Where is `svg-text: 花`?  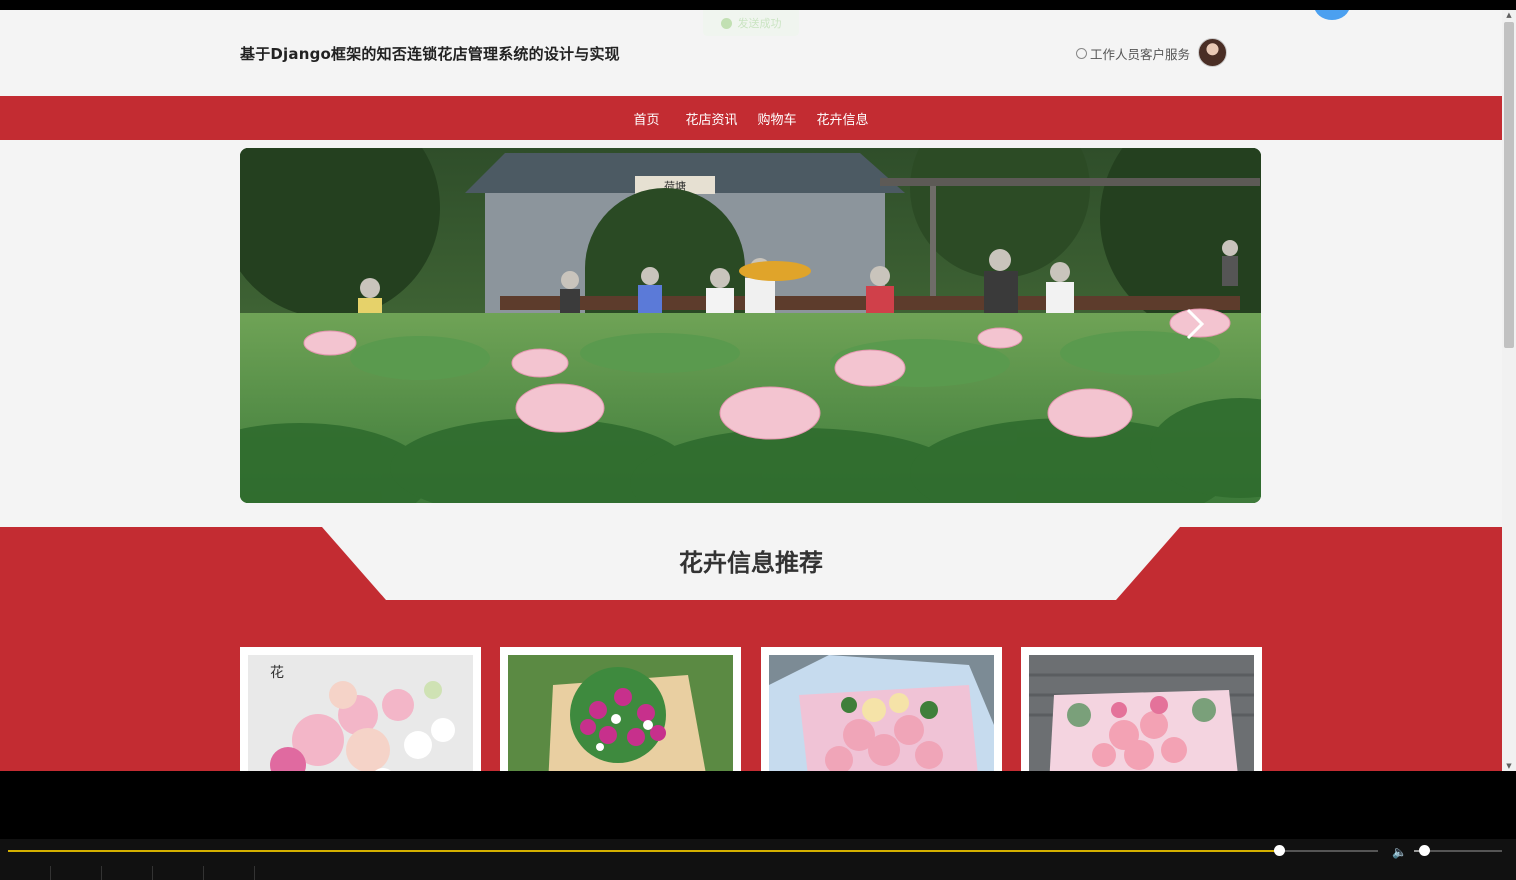 svg-text: 花 is located at coordinates (277, 673).